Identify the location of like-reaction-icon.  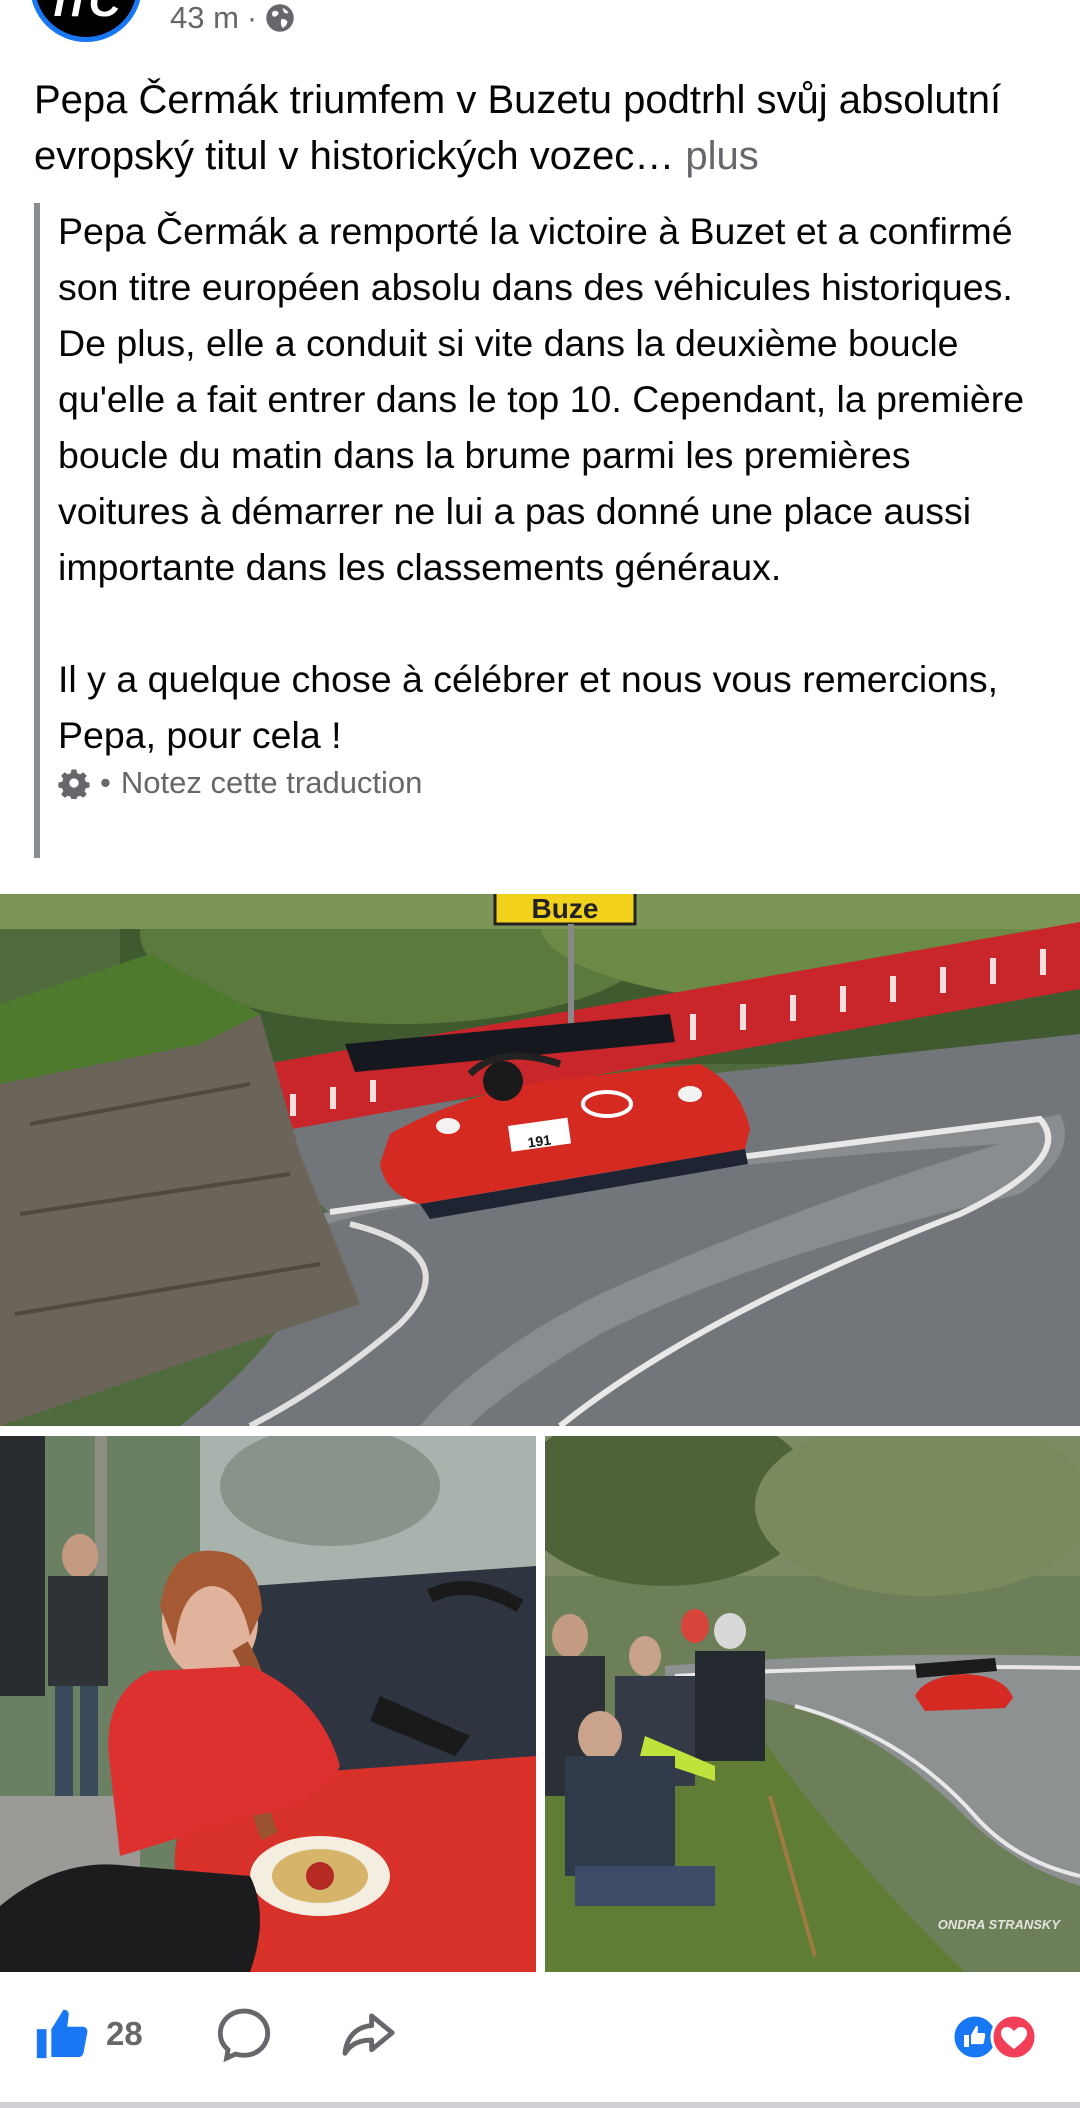
(975, 2037).